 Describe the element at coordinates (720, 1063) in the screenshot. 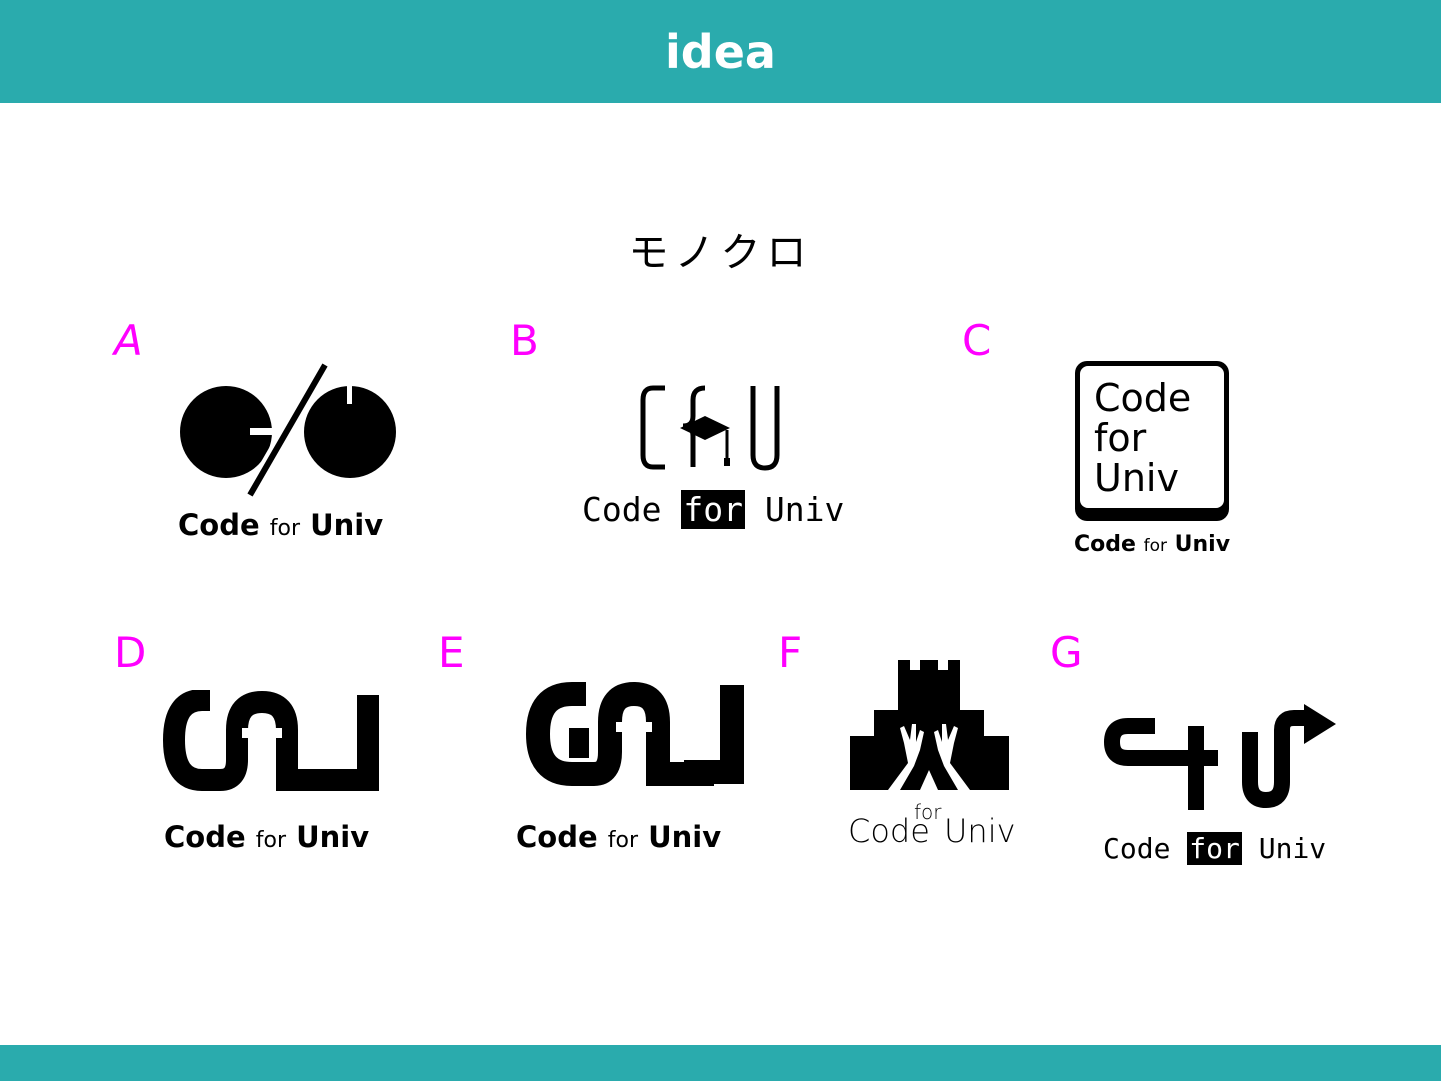

I see `footer-band` at that location.